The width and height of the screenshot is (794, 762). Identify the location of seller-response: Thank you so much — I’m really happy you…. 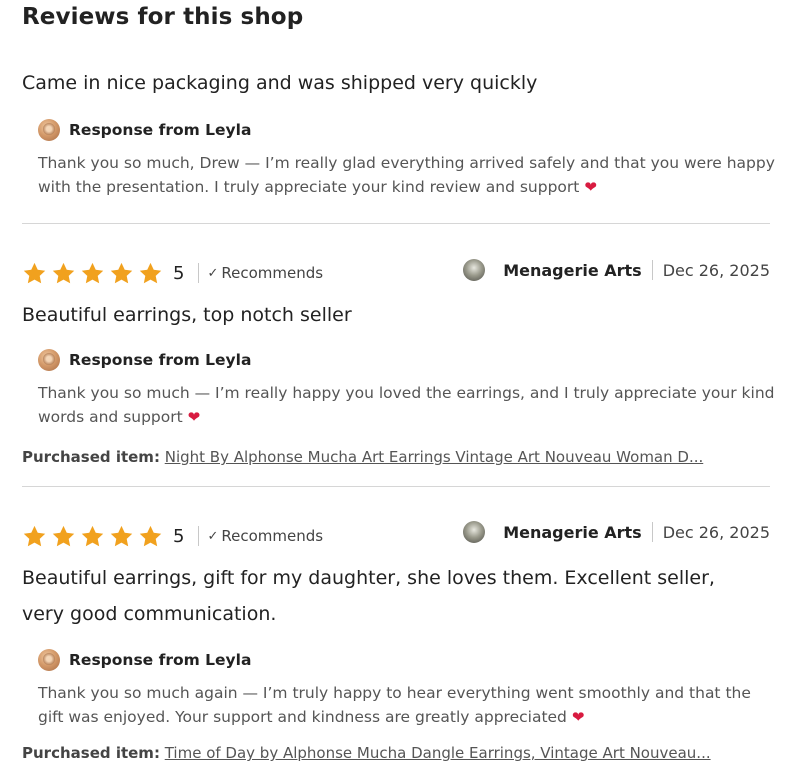
(408, 405).